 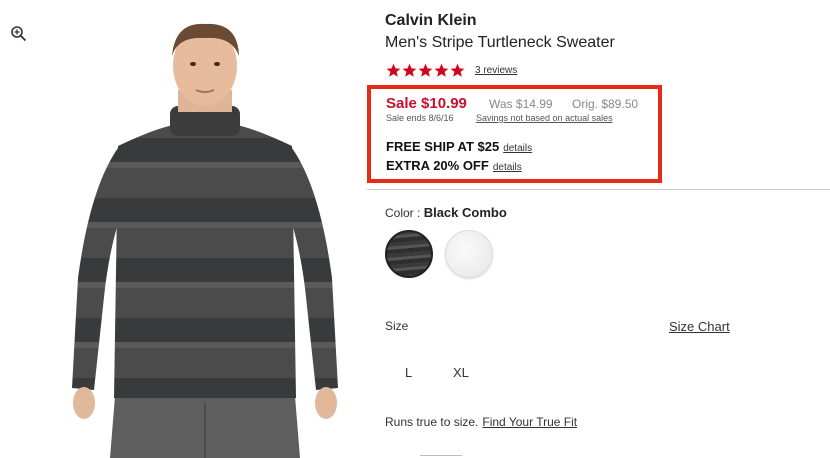 I want to click on reviews-link: 3 reviews, so click(x=496, y=70).